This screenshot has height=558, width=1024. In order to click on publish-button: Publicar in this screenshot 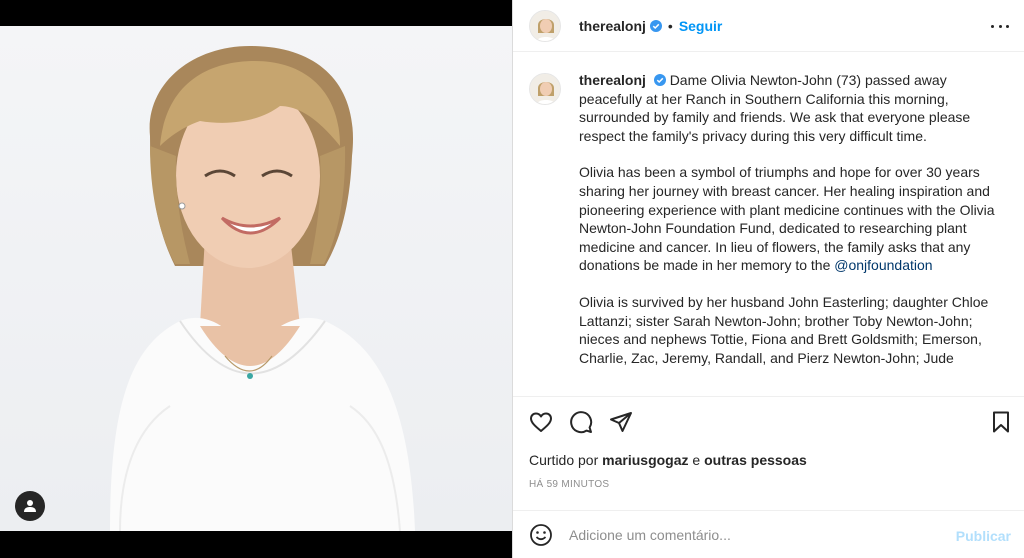, I will do `click(983, 536)`.